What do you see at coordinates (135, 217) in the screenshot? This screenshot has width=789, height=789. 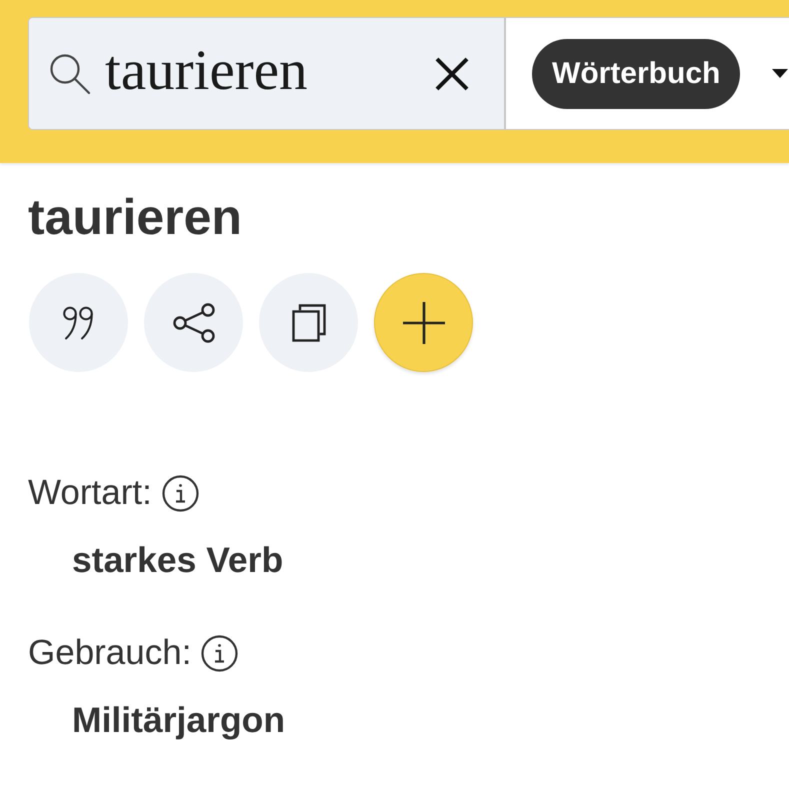 I see `headword-title: taurieren` at bounding box center [135, 217].